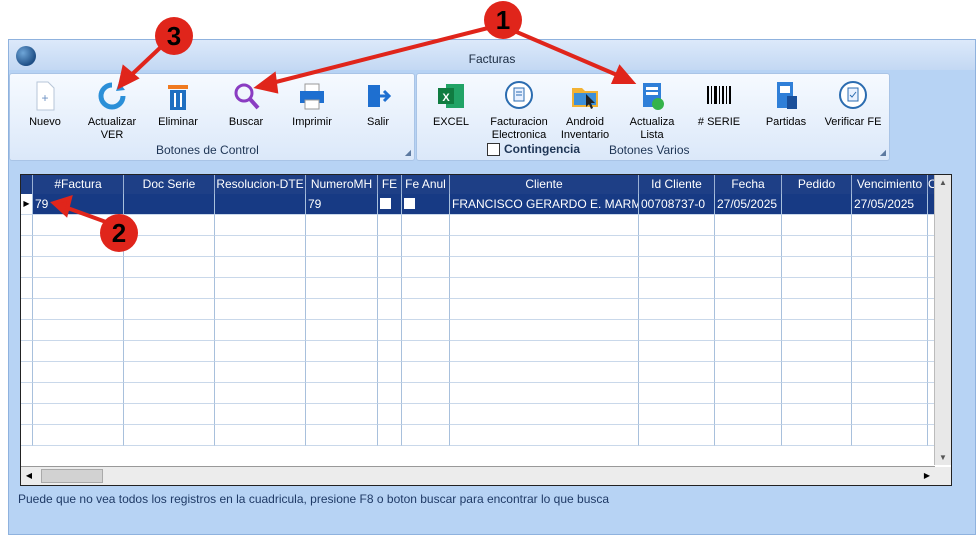  I want to click on column-header: Doc Serie, so click(169, 184).